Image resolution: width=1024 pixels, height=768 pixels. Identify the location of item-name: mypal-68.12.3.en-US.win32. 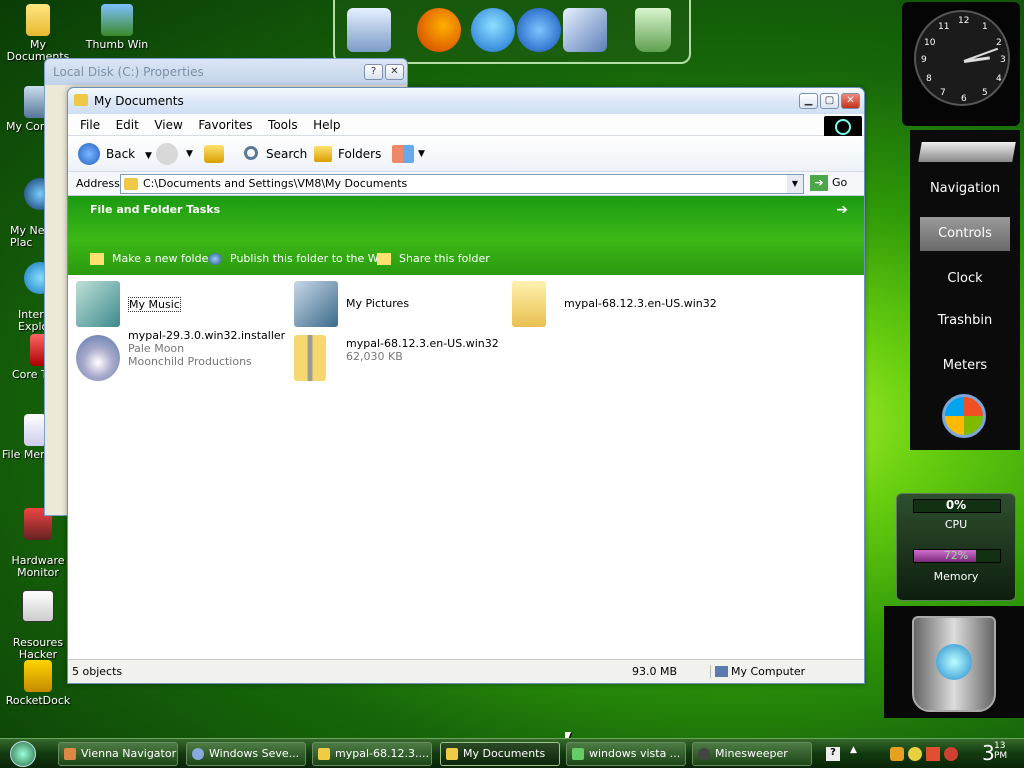
(422, 343).